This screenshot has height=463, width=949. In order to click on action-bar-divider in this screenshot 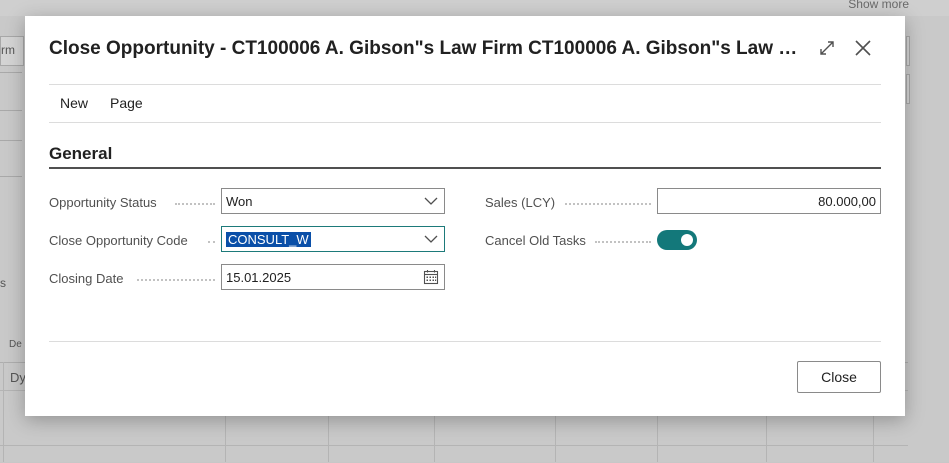, I will do `click(465, 122)`.